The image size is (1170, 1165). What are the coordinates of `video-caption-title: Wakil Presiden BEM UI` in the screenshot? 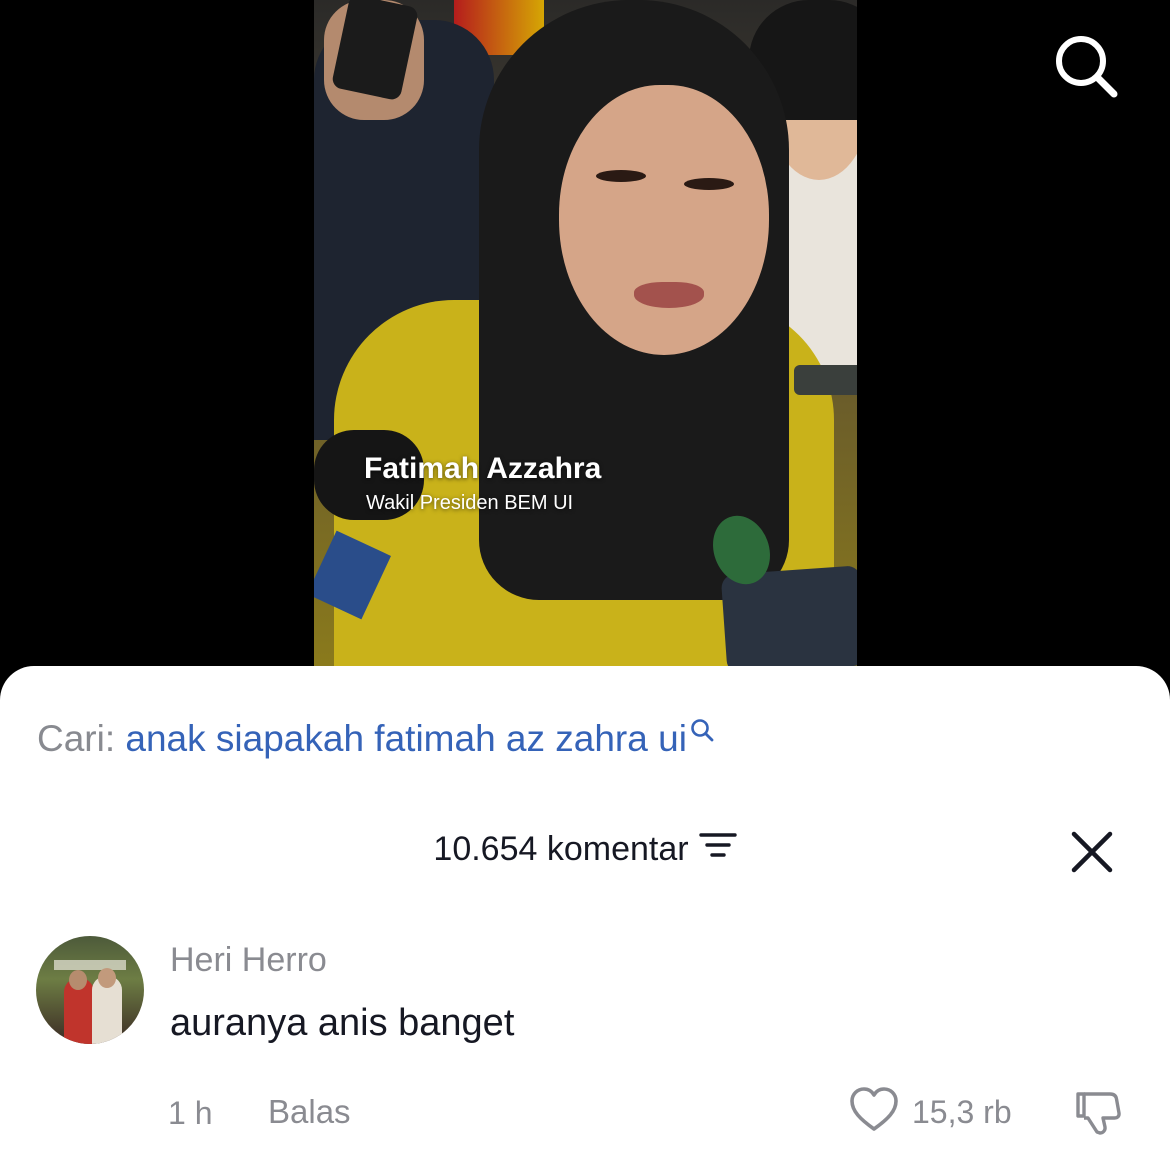 It's located at (470, 503).